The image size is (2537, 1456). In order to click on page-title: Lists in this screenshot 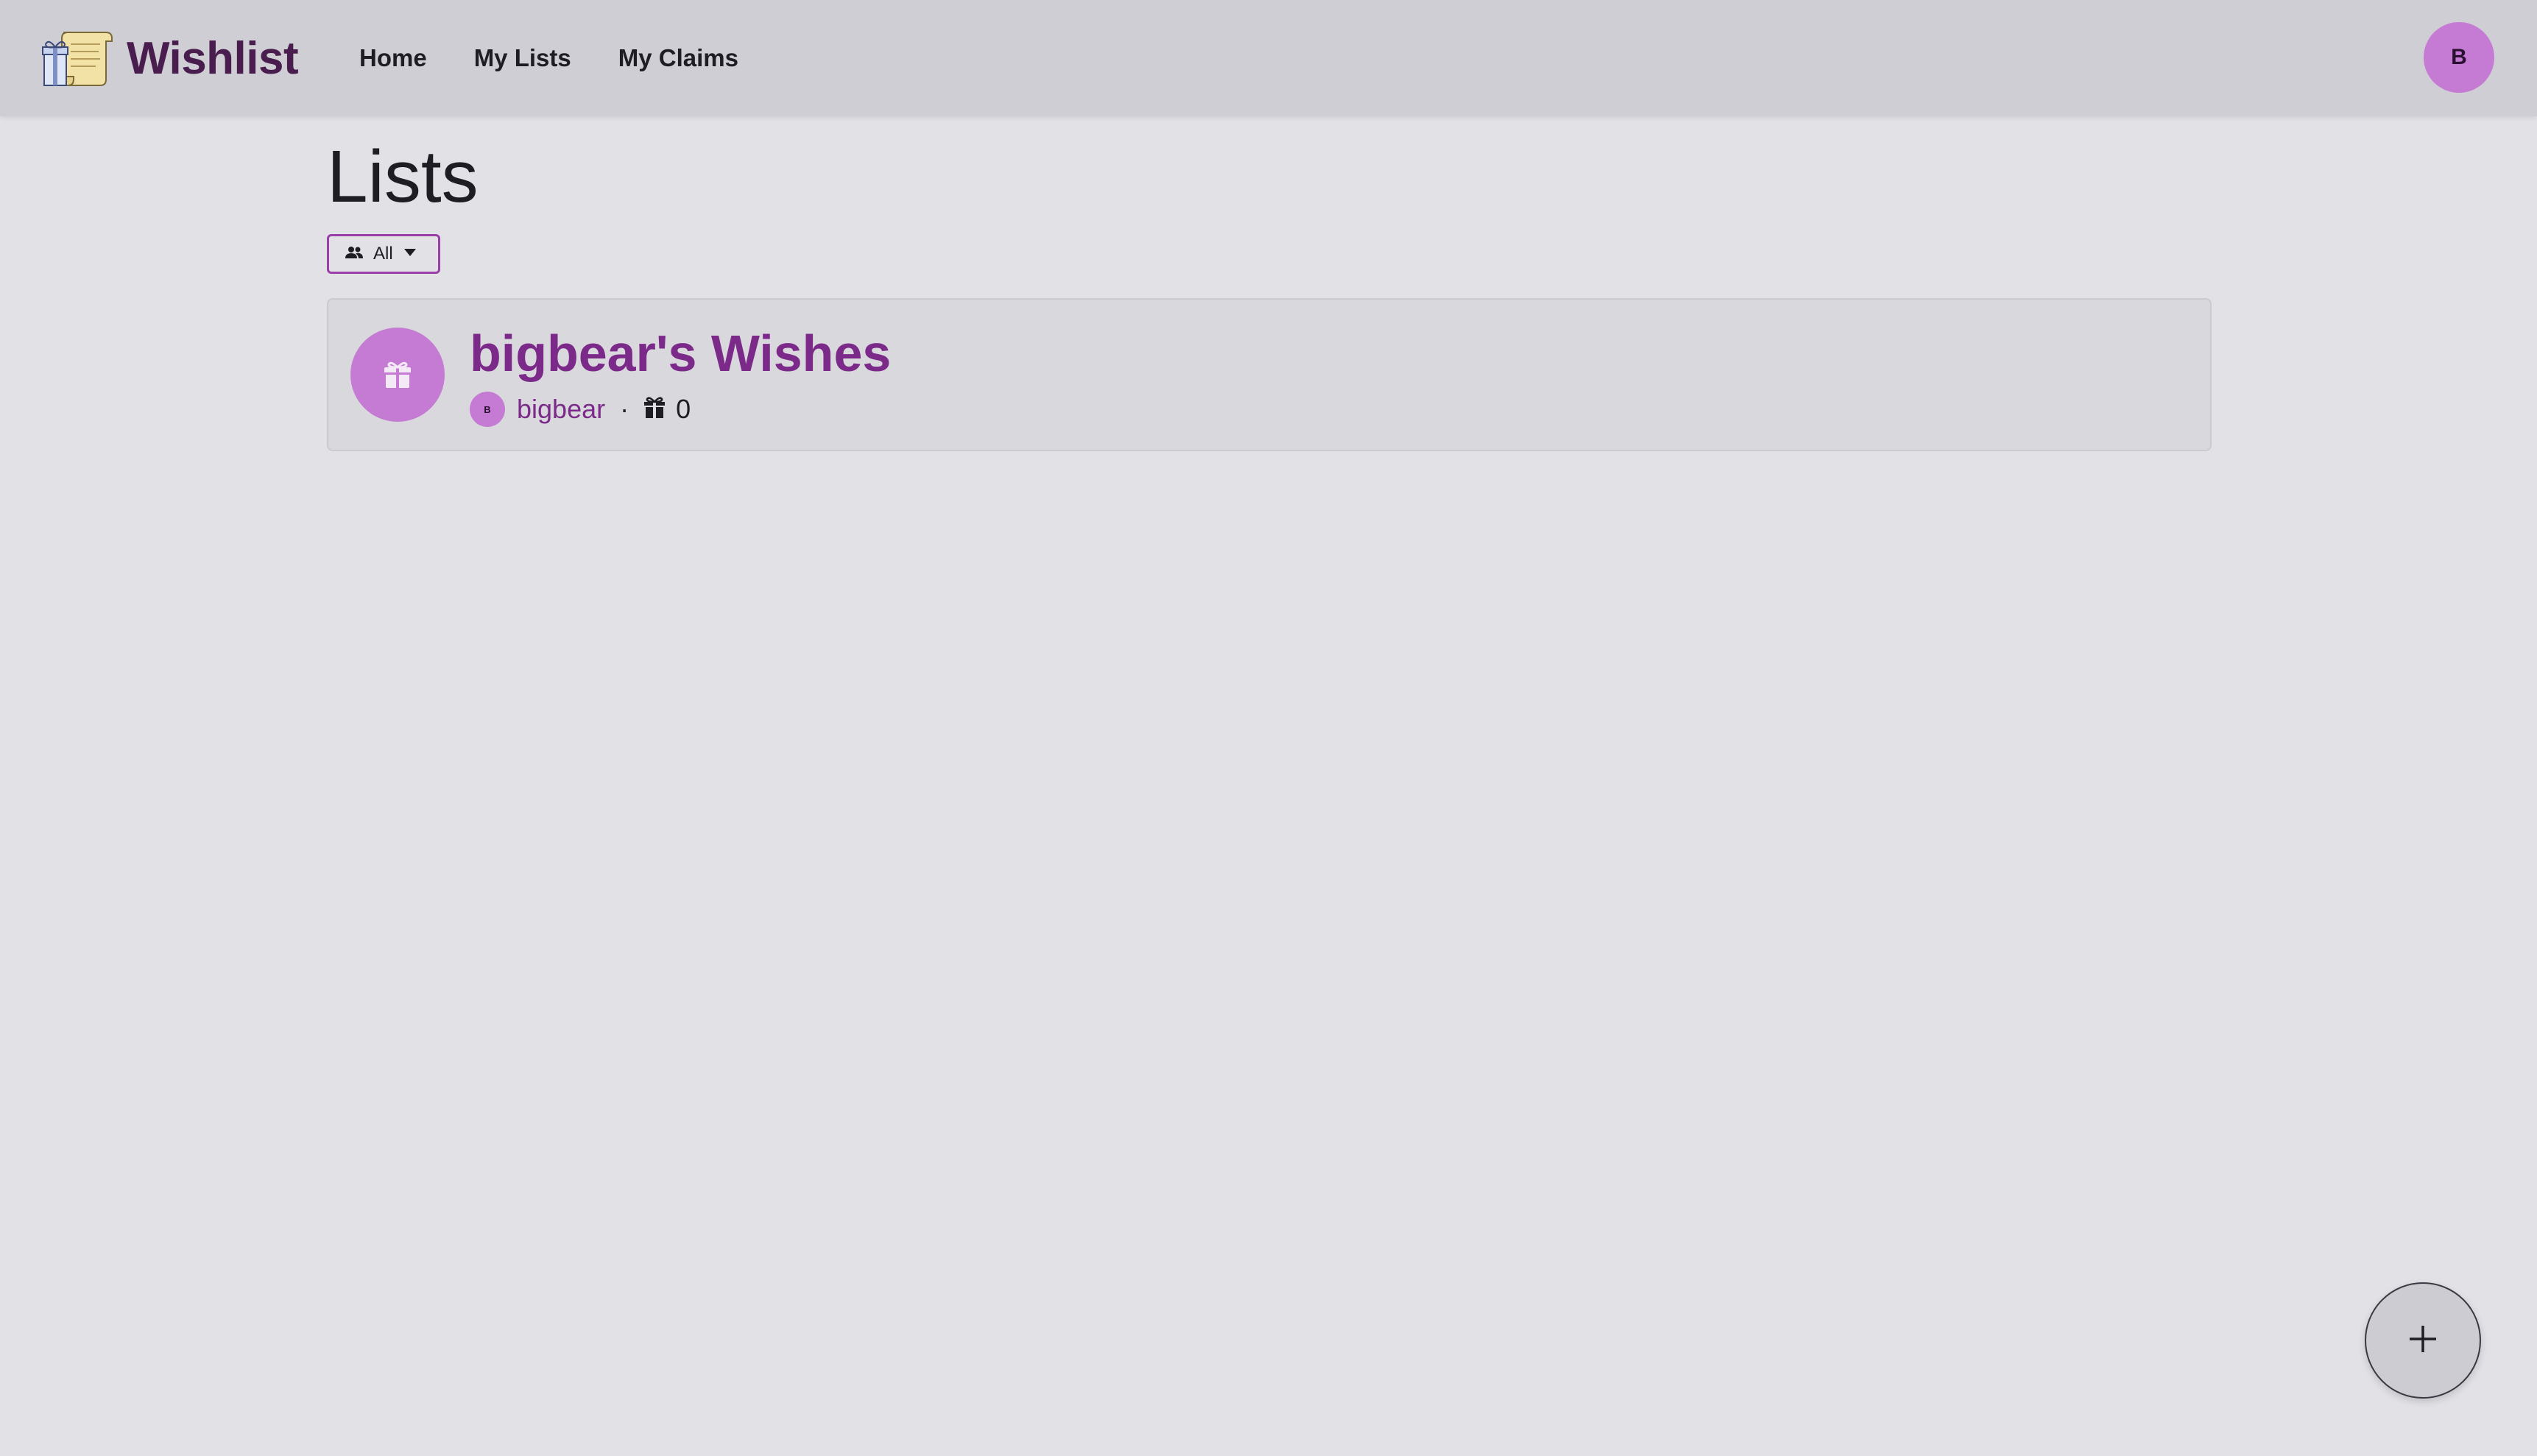, I will do `click(403, 176)`.